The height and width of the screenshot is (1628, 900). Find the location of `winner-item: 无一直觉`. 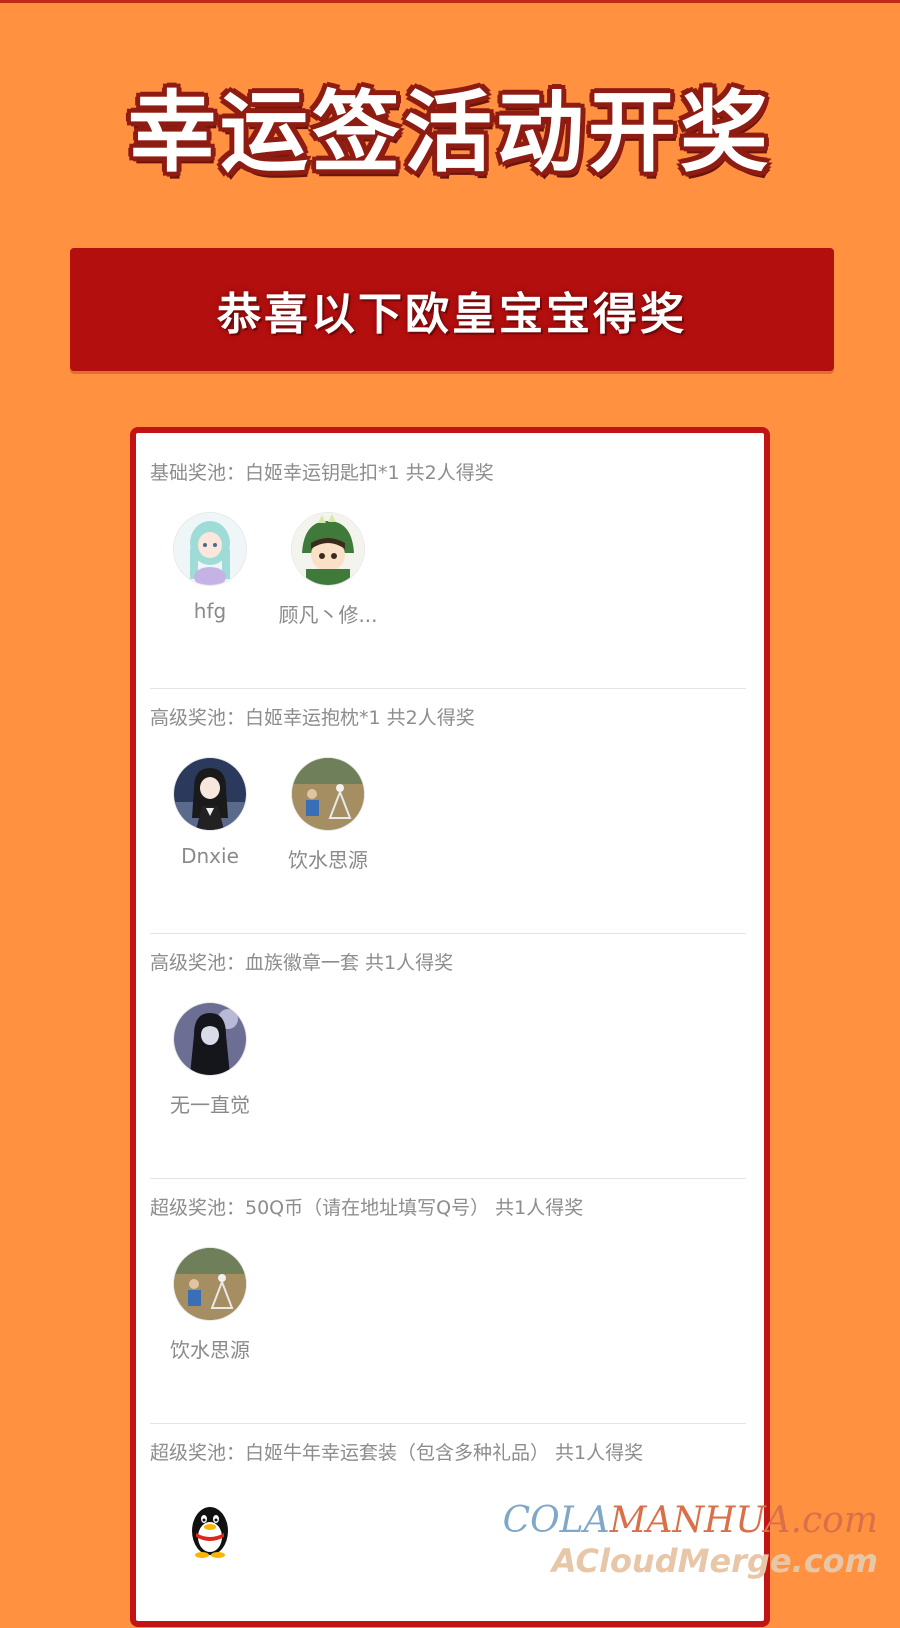

winner-item: 无一直觉 is located at coordinates (210, 1060).